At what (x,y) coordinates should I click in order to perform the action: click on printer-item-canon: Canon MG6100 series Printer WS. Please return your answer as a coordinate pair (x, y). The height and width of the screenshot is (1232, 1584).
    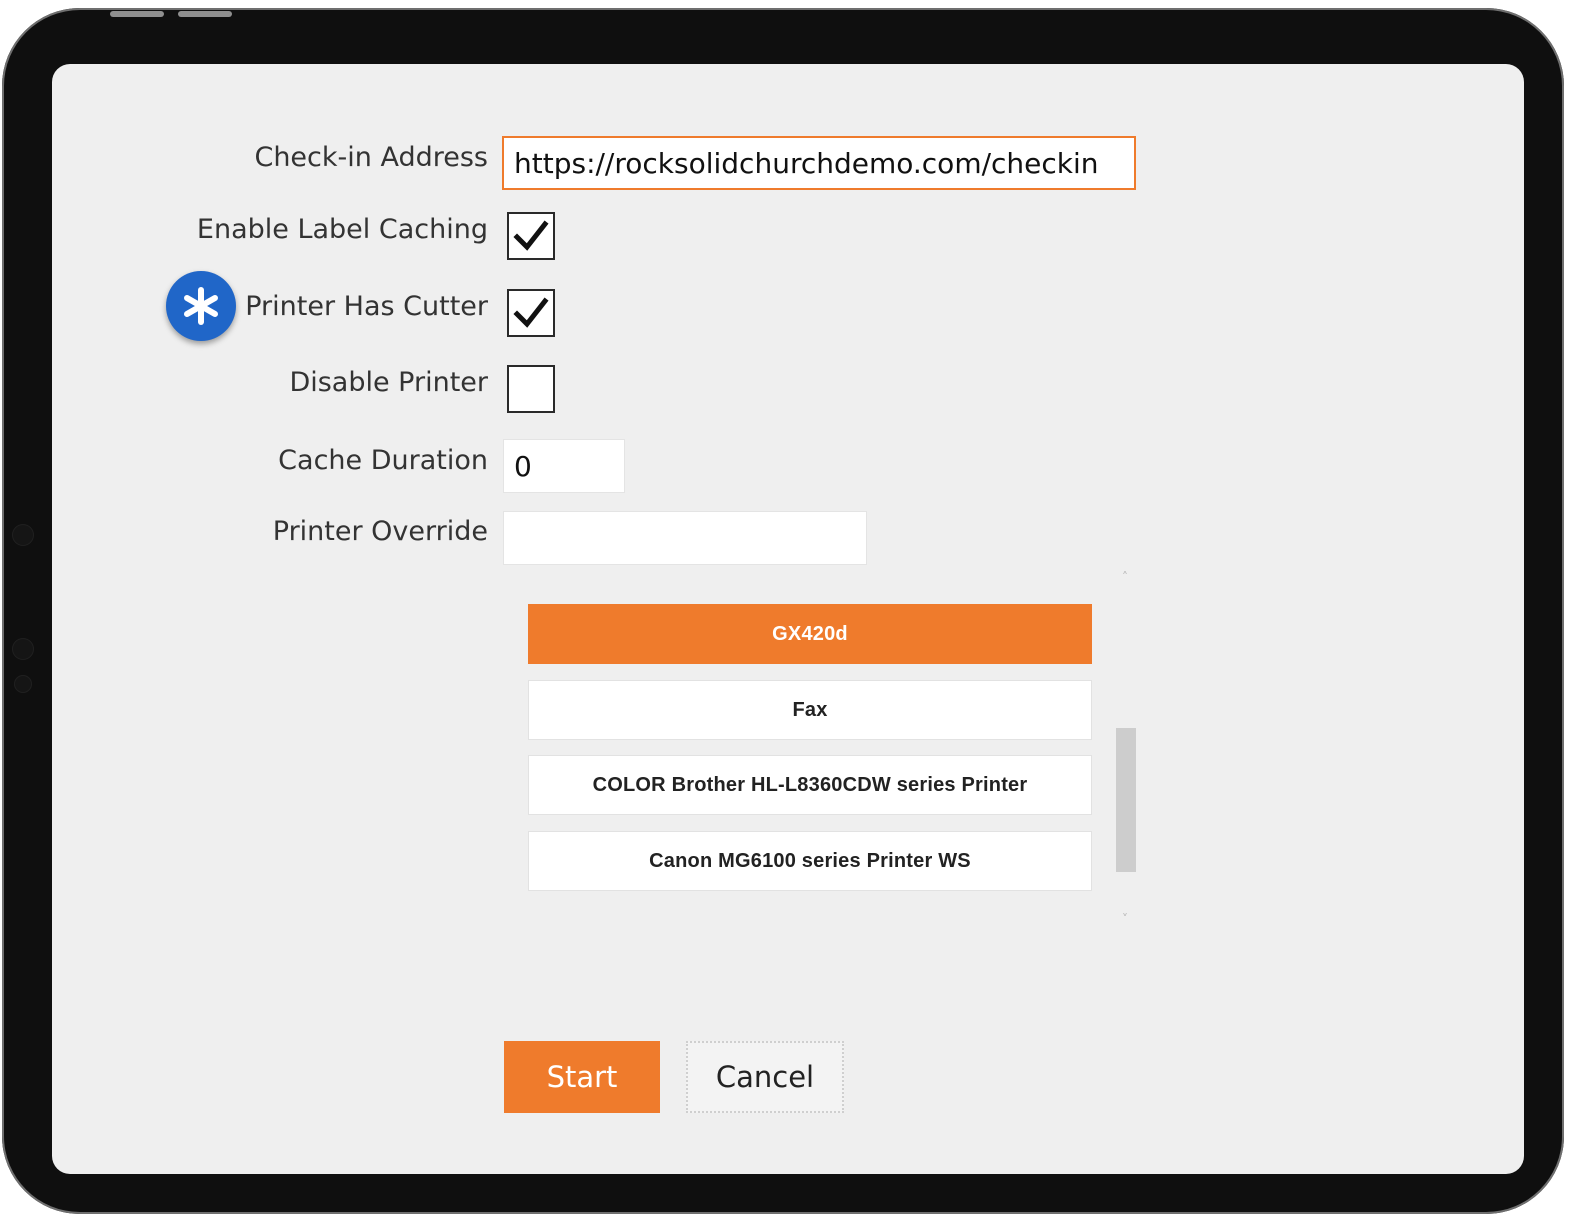
    Looking at the image, I should click on (810, 861).